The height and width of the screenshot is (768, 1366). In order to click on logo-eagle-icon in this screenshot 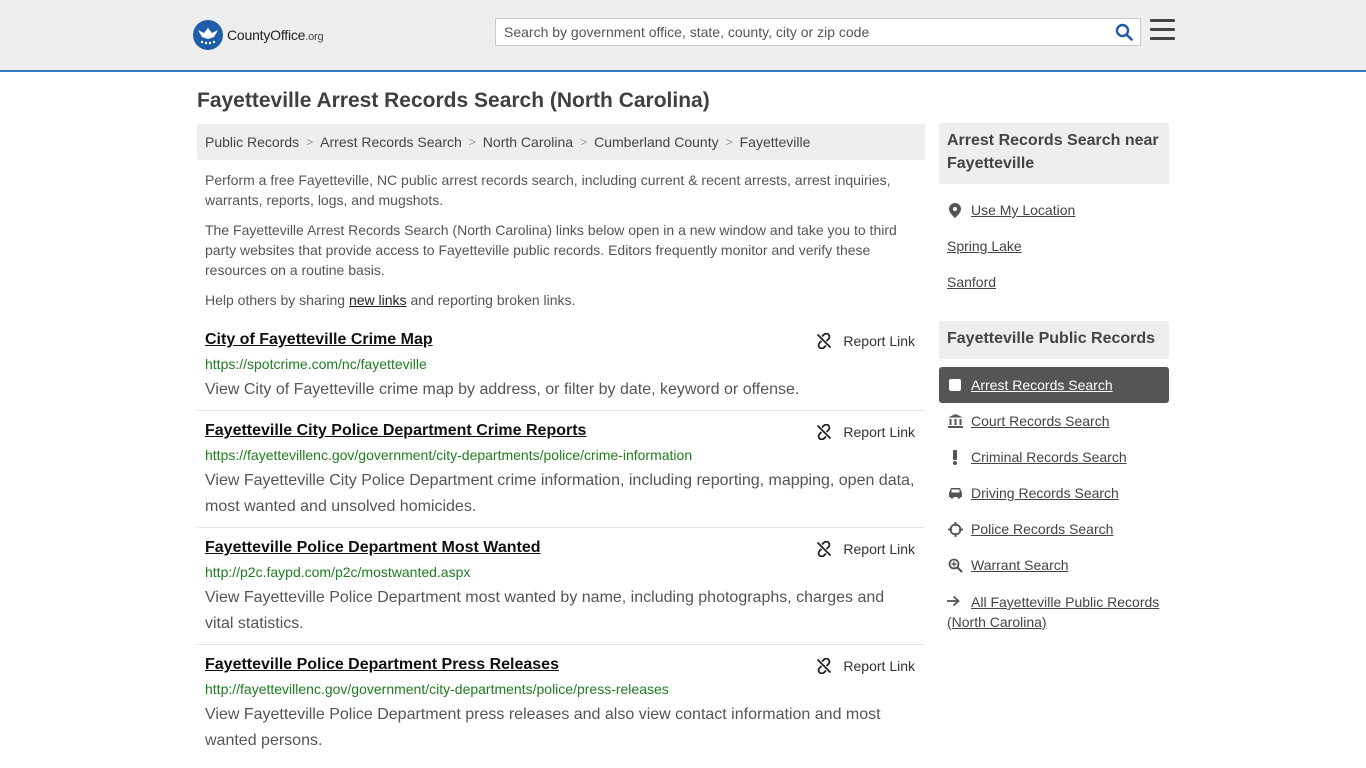, I will do `click(208, 35)`.